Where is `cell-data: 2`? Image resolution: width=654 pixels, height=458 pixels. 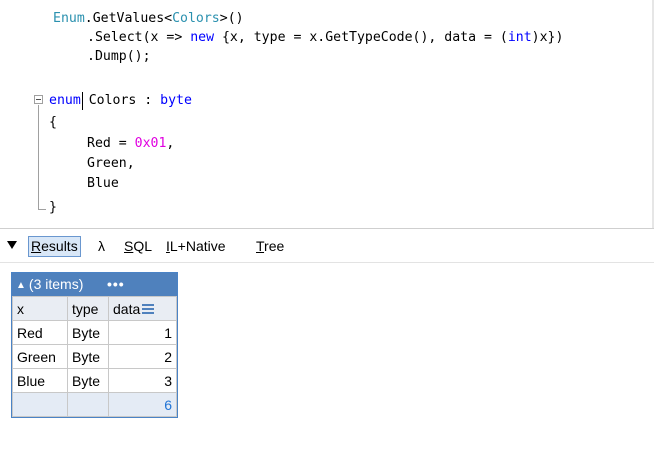
cell-data: 2 is located at coordinates (142, 356).